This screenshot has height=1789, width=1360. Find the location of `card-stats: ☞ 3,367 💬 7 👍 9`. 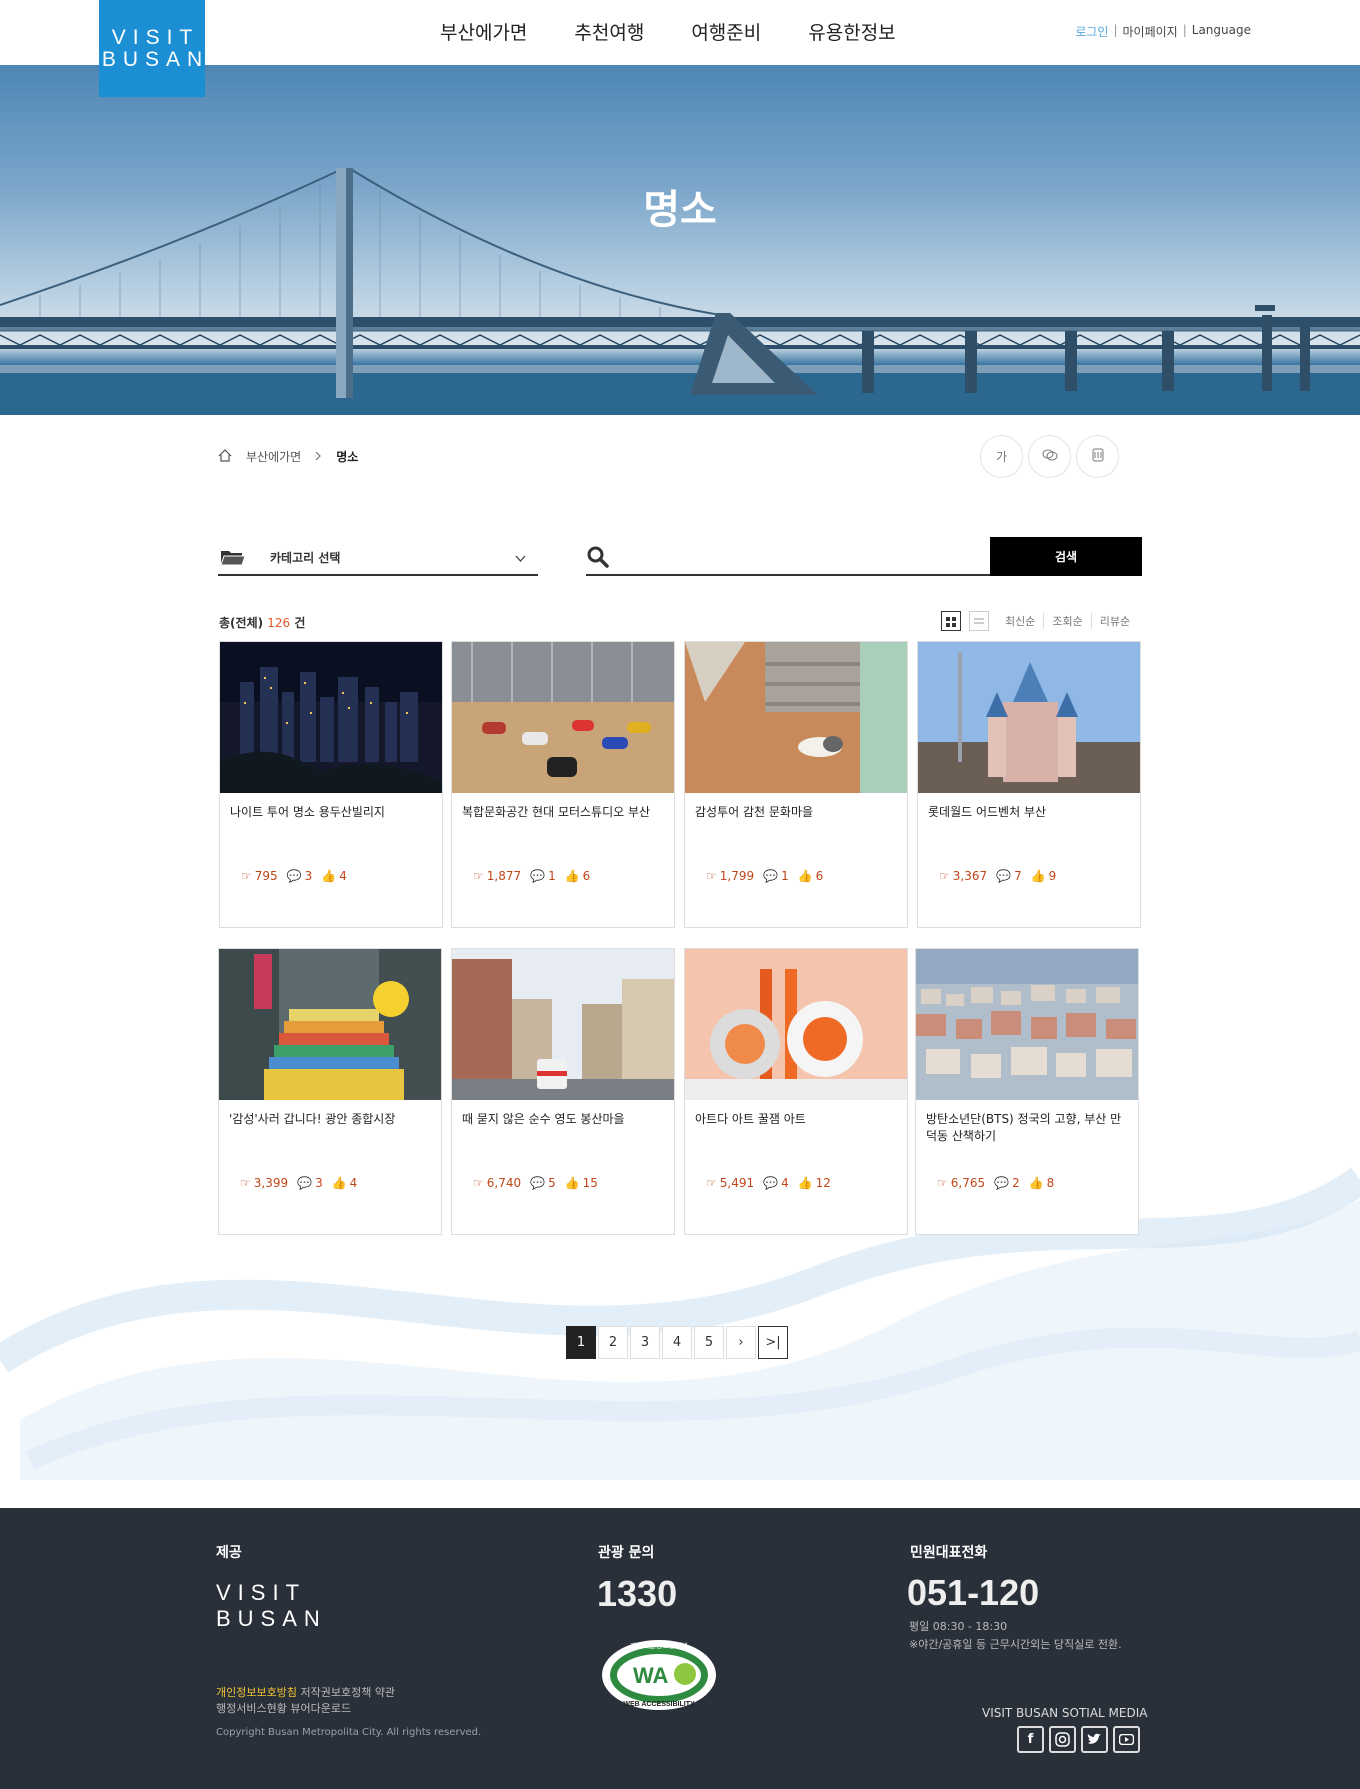

card-stats: ☞ 3,367 💬 7 👍 9 is located at coordinates (1000, 876).